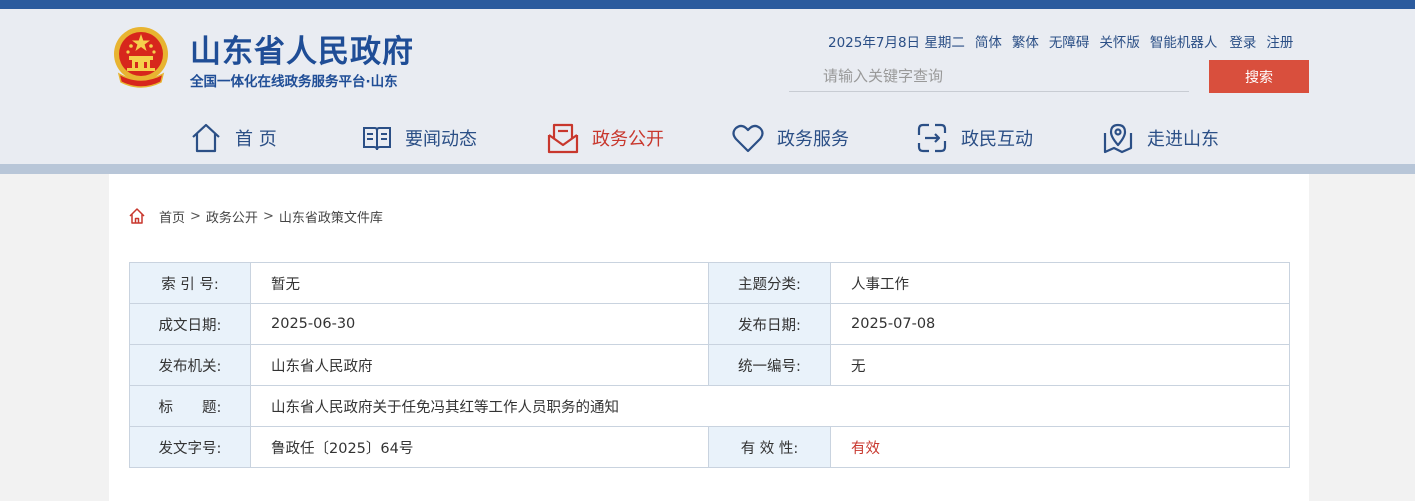 The image size is (1415, 501). I want to click on unified-number-value: 无, so click(1060, 365).